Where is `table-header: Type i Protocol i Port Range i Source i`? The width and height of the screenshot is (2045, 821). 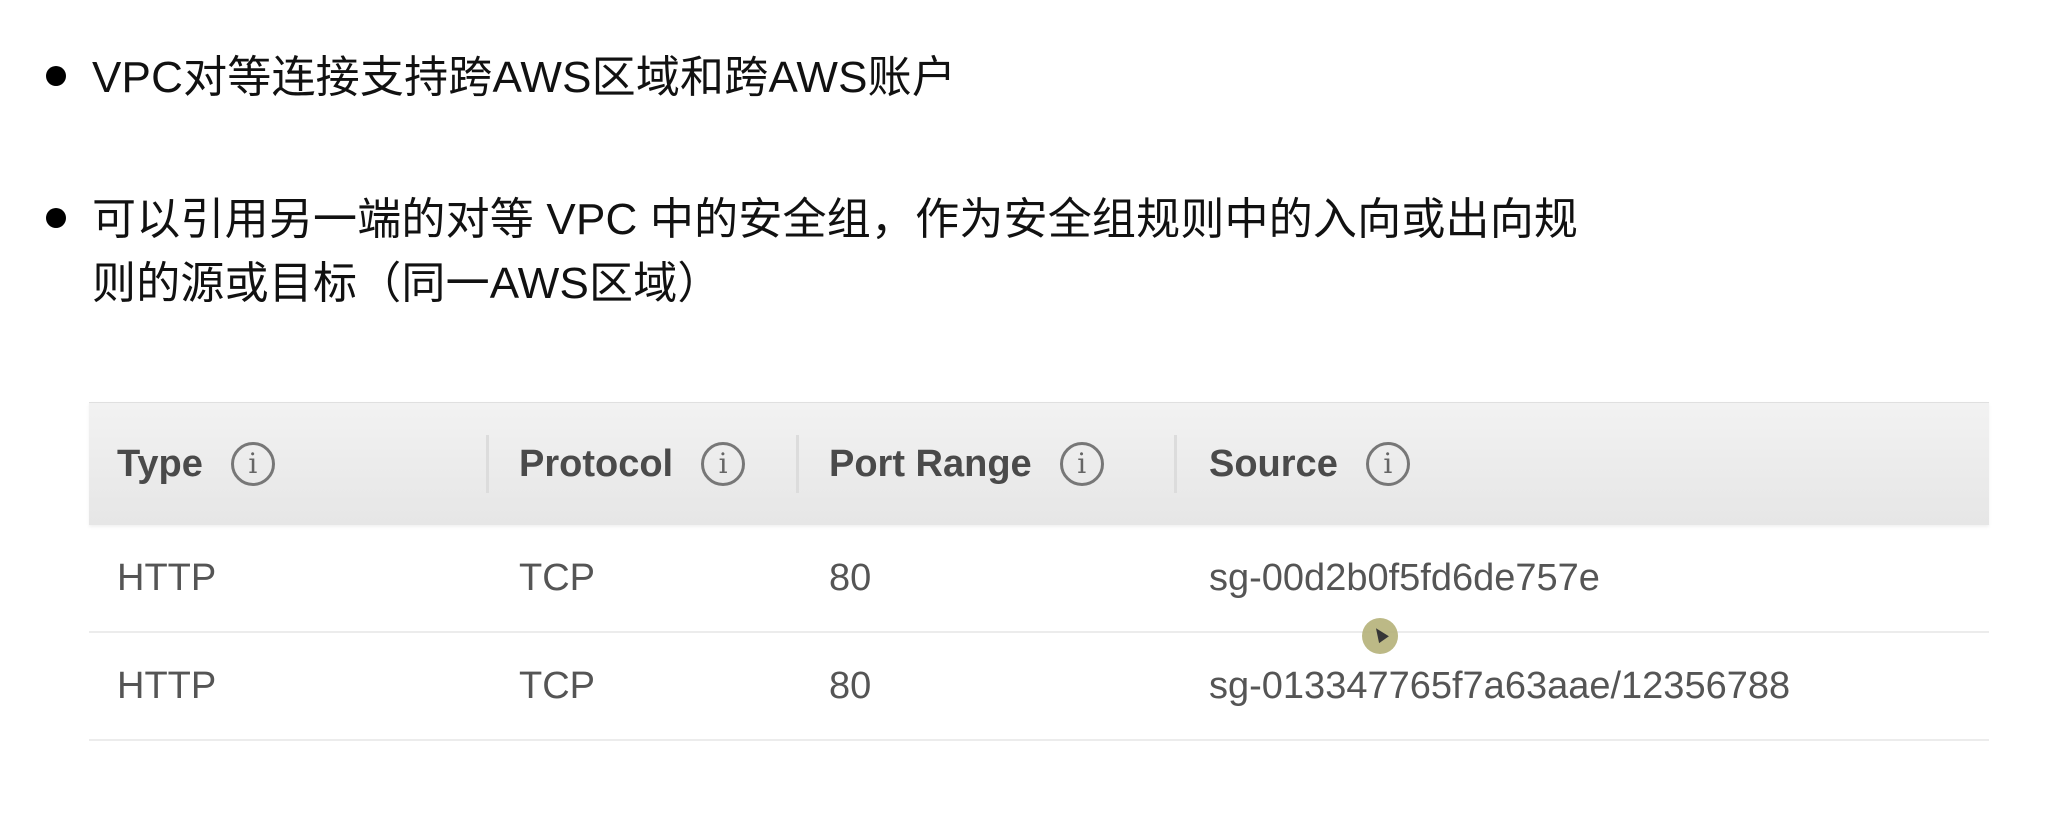 table-header: Type i Protocol i Port Range i Source i is located at coordinates (1039, 463).